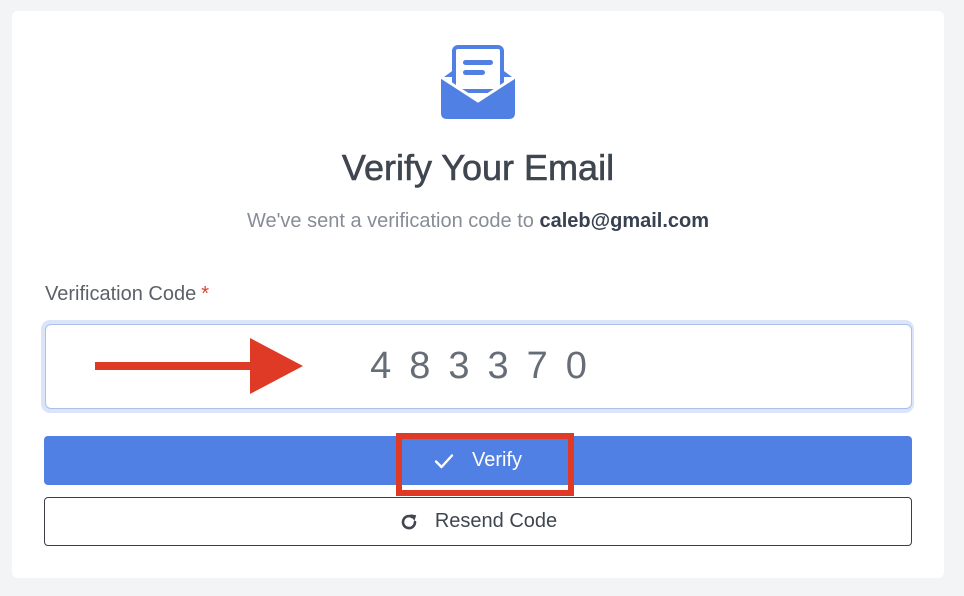  I want to click on resend-code-button: Resend Code, so click(478, 521).